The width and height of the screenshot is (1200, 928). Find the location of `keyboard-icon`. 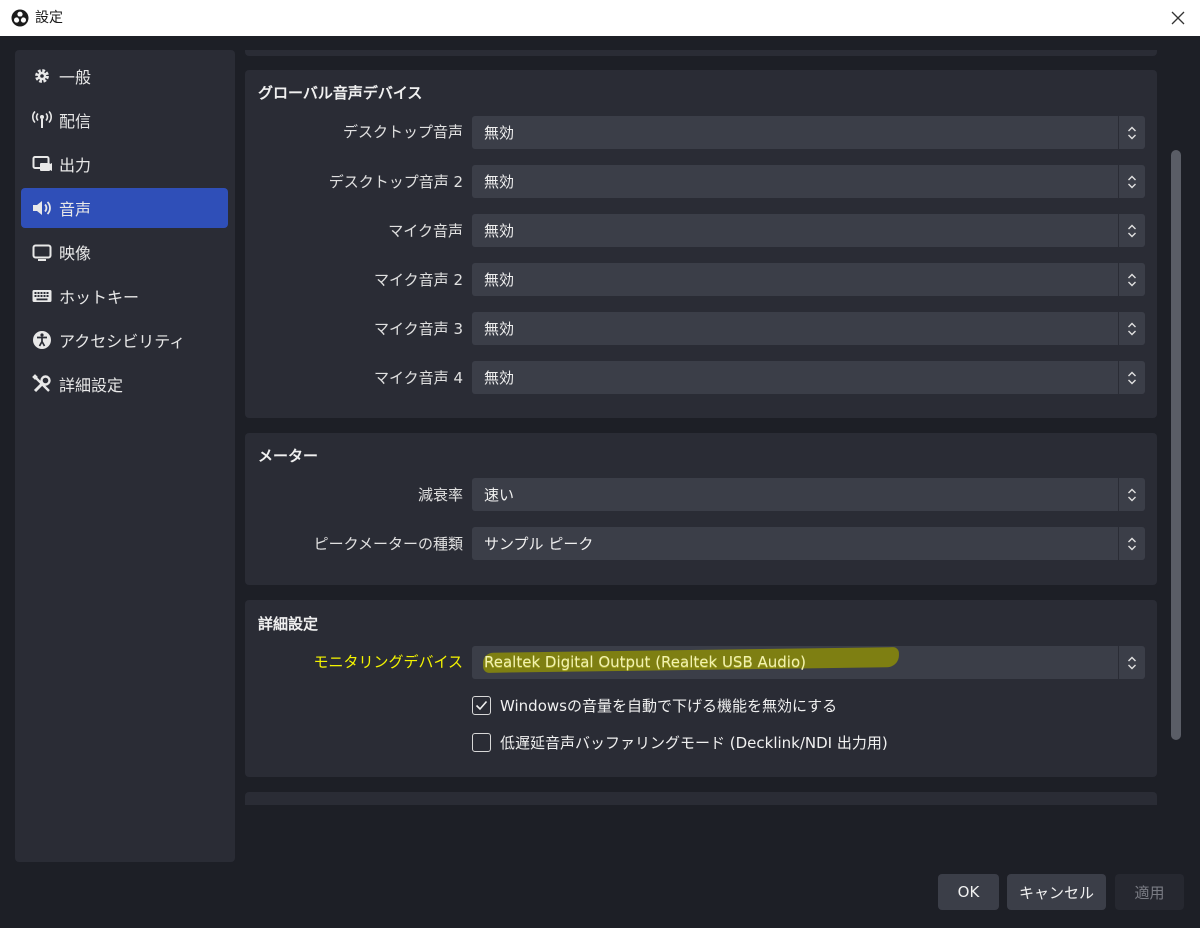

keyboard-icon is located at coordinates (42, 296).